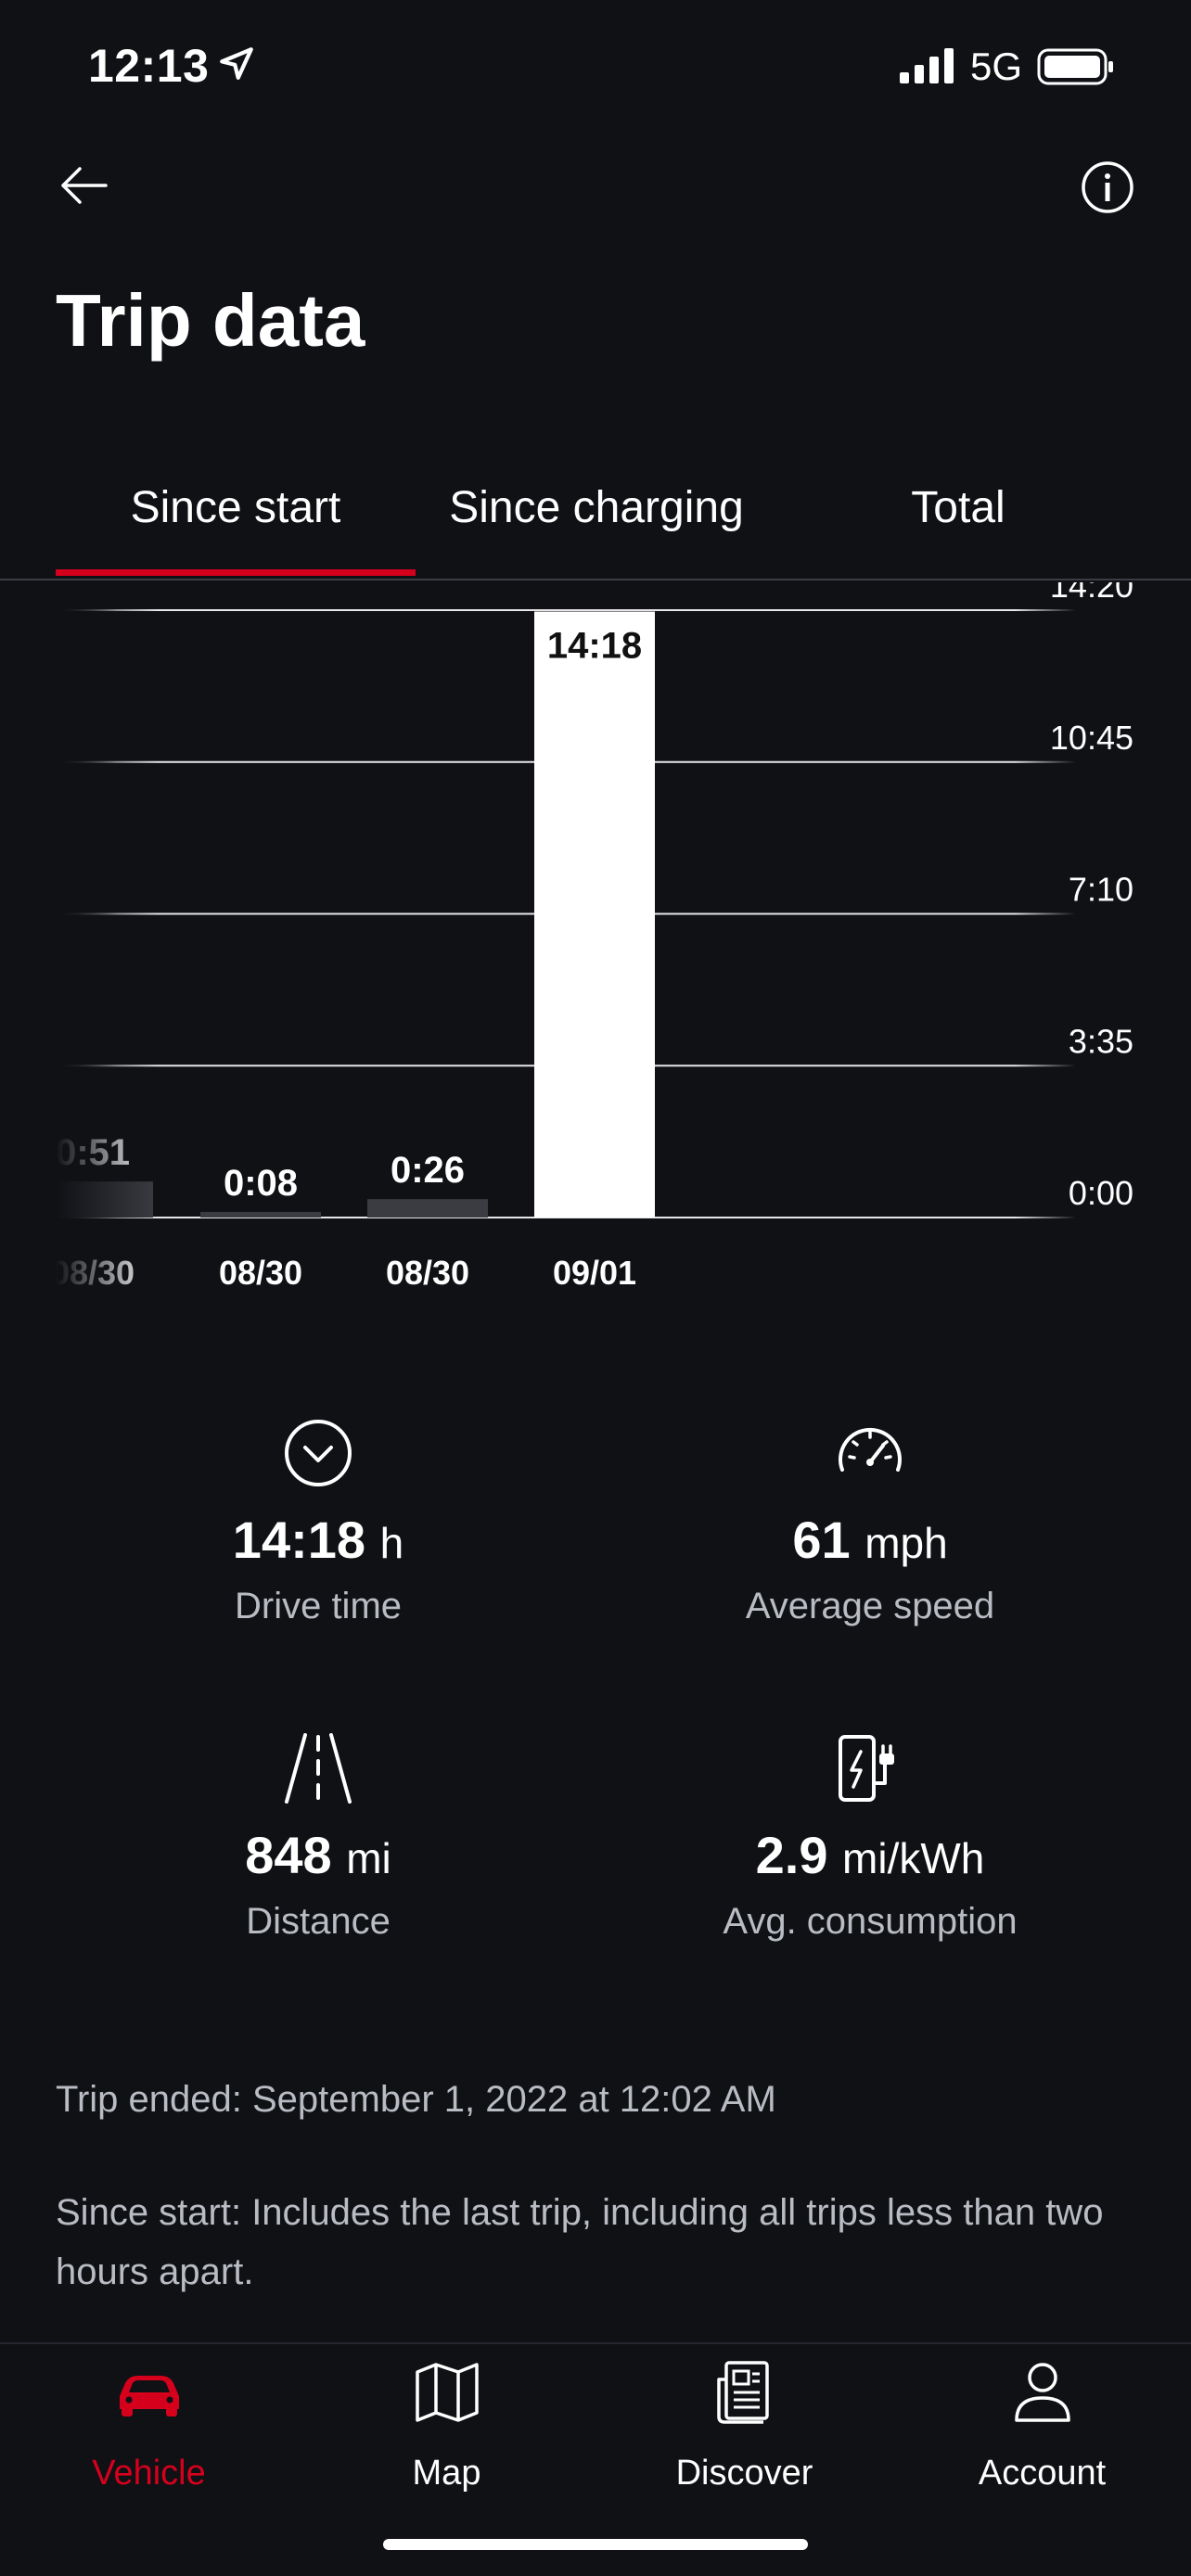 This screenshot has width=1191, height=2576. I want to click on chevron-circle-icon, so click(318, 1453).